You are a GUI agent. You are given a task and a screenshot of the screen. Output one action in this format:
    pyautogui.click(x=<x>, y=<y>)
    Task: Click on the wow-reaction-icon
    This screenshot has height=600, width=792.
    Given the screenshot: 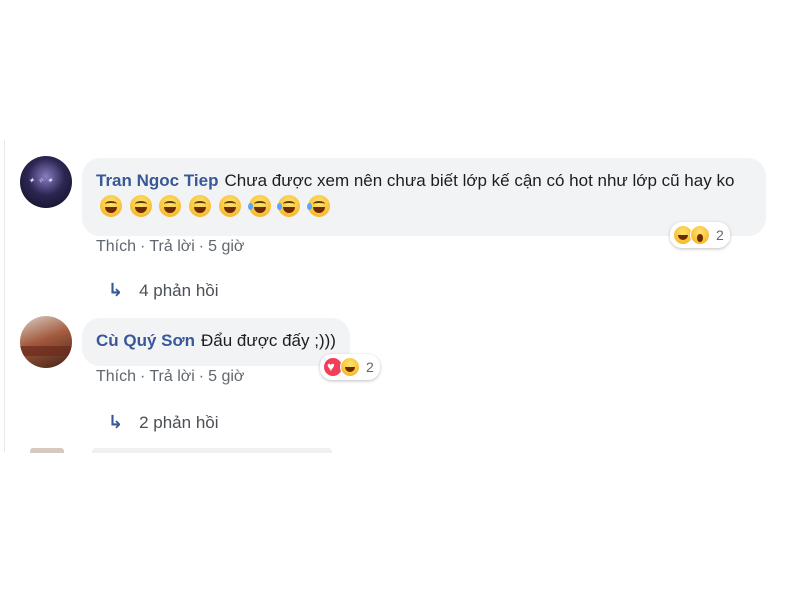 What is the action you would take?
    pyautogui.click(x=700, y=235)
    